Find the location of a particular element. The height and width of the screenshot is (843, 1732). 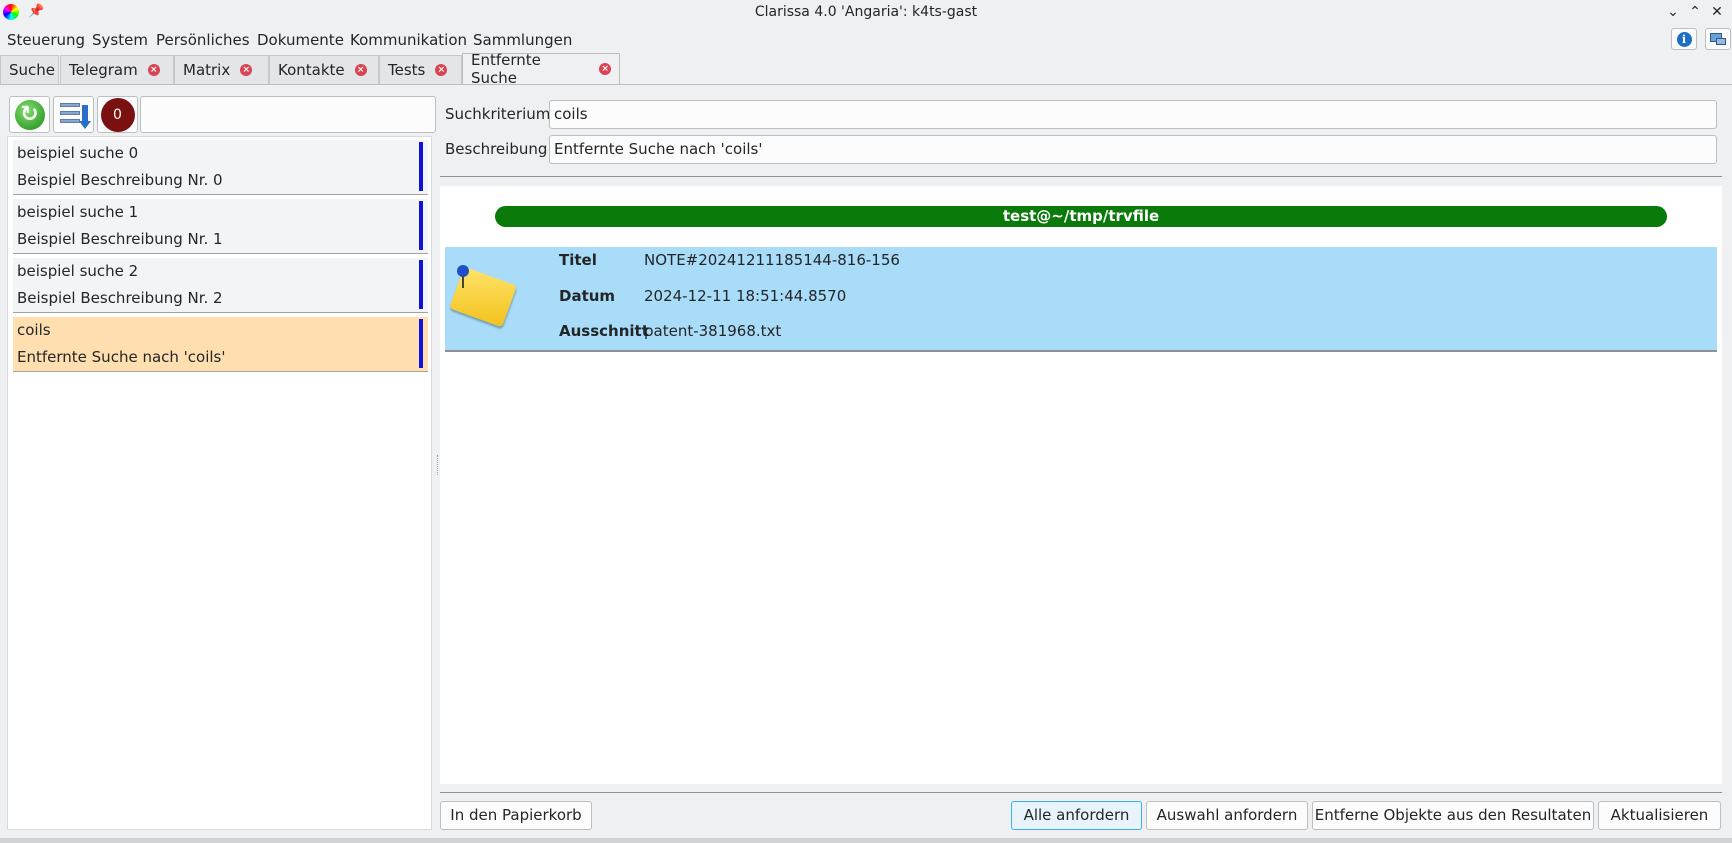

list-item-selected: coils Entfernte Suche nach 'coils' is located at coordinates (220, 344).